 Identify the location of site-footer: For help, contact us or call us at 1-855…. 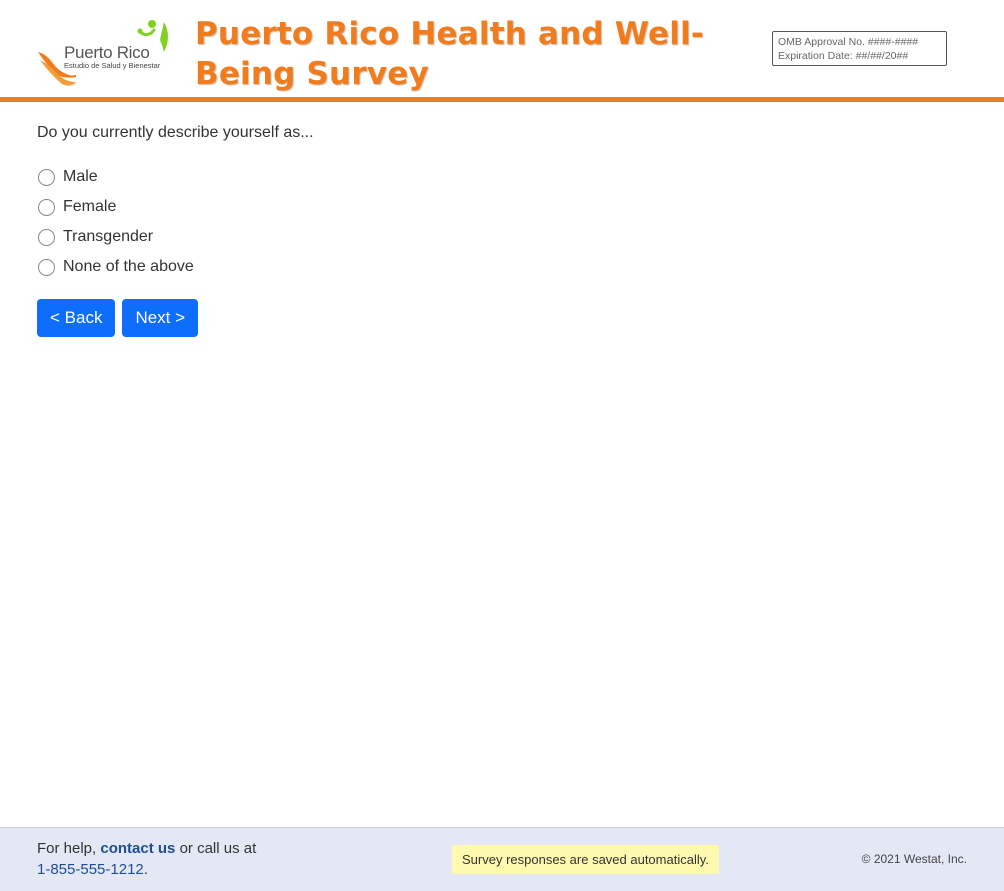
(502, 859).